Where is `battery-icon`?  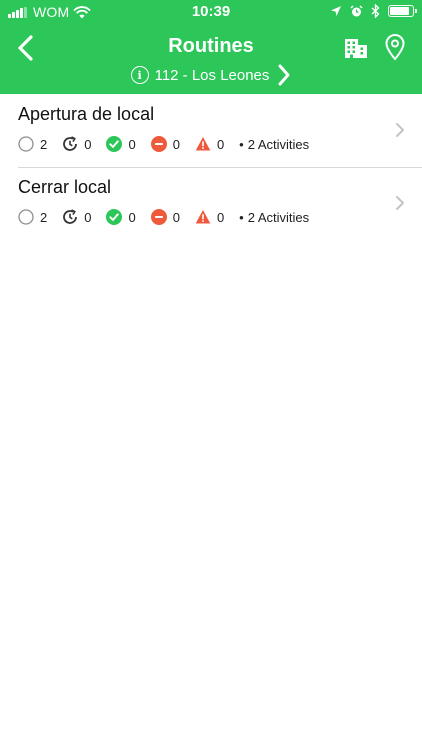
battery-icon is located at coordinates (402, 11).